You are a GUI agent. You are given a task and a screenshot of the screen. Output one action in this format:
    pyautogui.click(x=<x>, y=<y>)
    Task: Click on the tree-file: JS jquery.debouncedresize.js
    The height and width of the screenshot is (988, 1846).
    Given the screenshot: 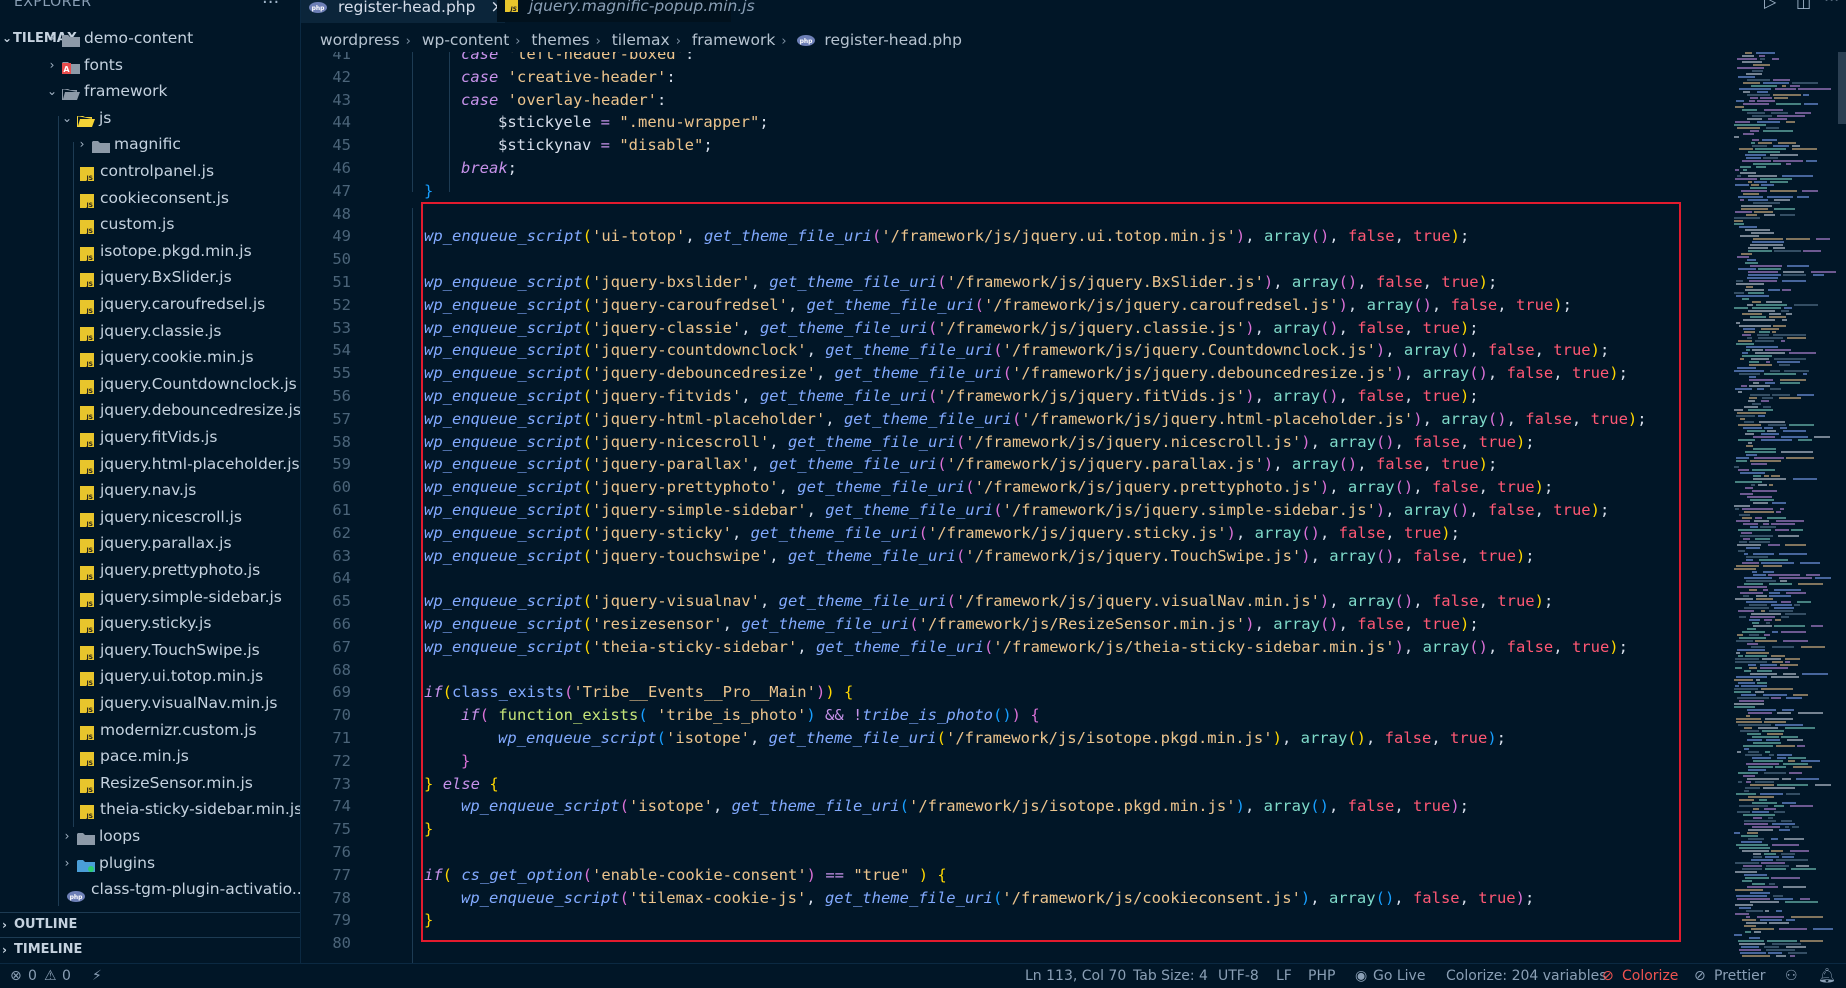 What is the action you would take?
    pyautogui.click(x=150, y=410)
    